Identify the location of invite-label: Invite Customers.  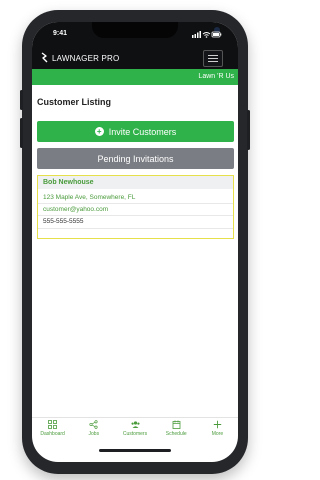
(142, 131).